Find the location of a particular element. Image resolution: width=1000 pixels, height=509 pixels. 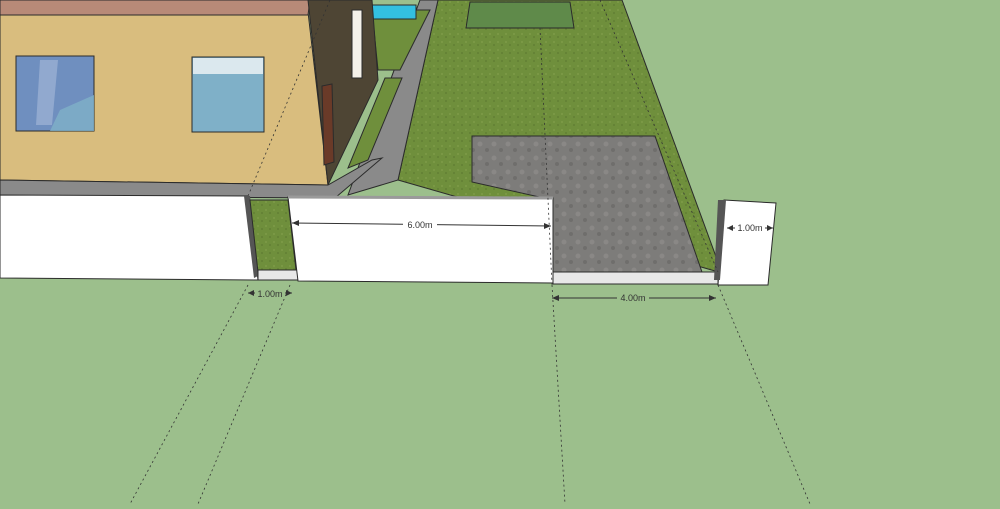

pillar is located at coordinates (747, 242).